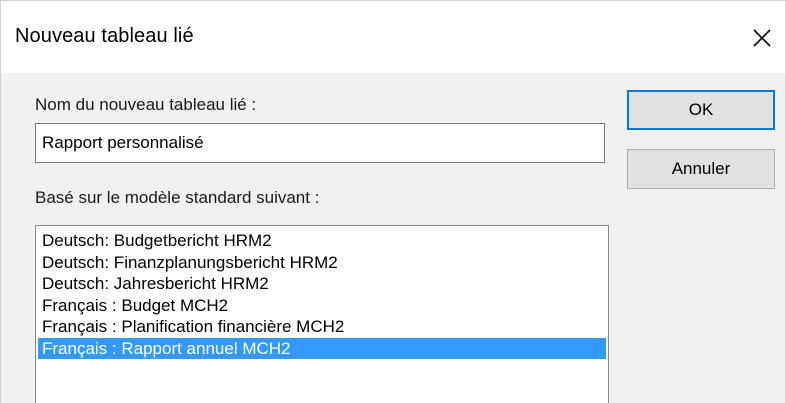  Describe the element at coordinates (322, 284) in the screenshot. I see `list-item: Deutsch: Jahresbericht HRM2` at that location.